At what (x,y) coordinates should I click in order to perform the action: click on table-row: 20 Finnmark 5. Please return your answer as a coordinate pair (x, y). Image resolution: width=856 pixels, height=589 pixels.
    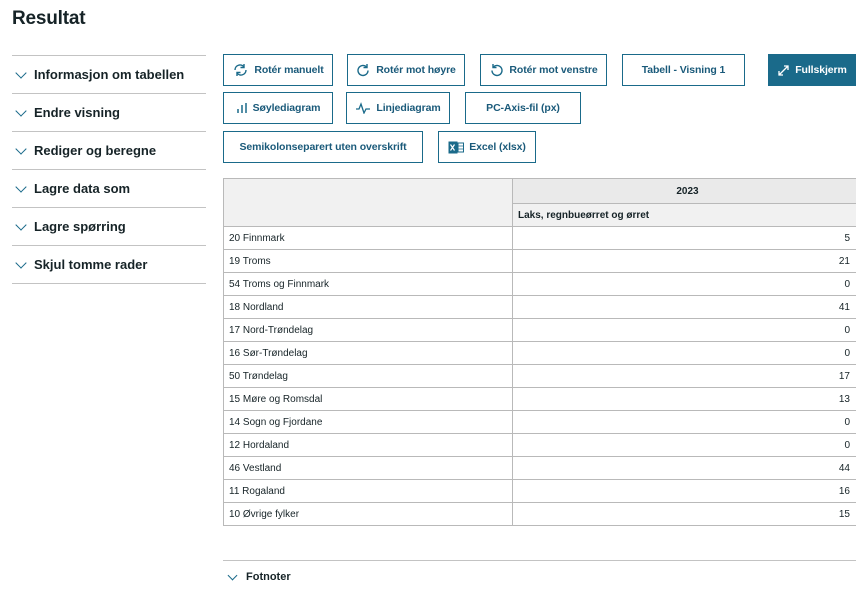
    Looking at the image, I should click on (539, 238).